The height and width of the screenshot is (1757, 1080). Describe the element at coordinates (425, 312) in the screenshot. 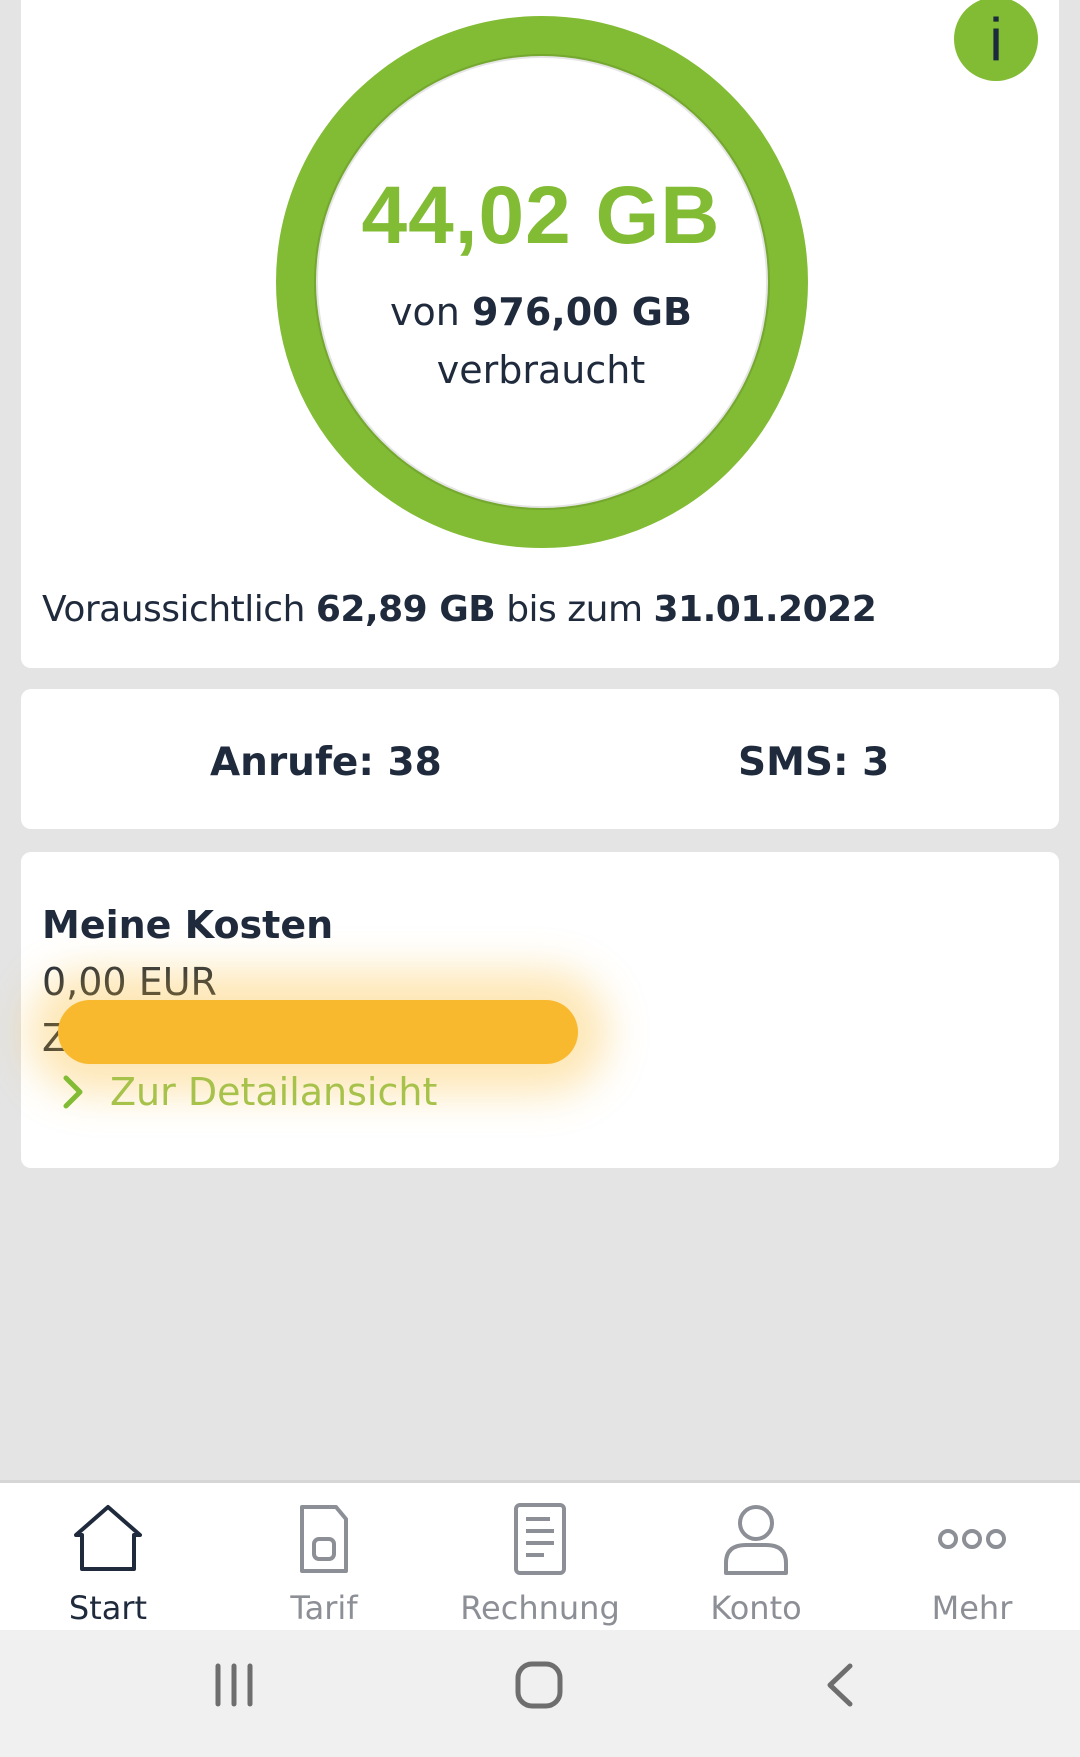

I see `of-label: von` at that location.